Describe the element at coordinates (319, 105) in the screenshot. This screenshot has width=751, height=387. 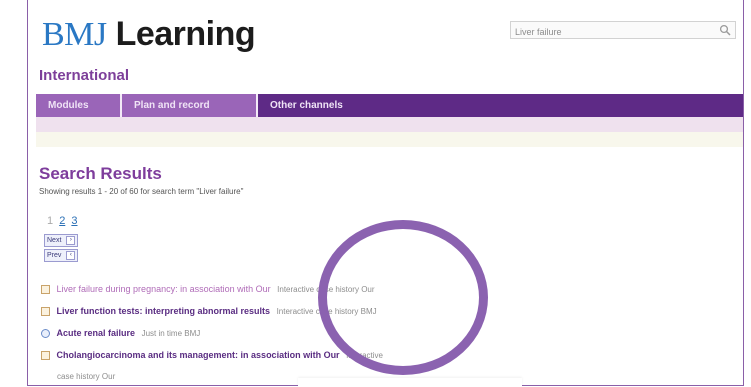
I see `tab-other-channels: Other channels` at that location.